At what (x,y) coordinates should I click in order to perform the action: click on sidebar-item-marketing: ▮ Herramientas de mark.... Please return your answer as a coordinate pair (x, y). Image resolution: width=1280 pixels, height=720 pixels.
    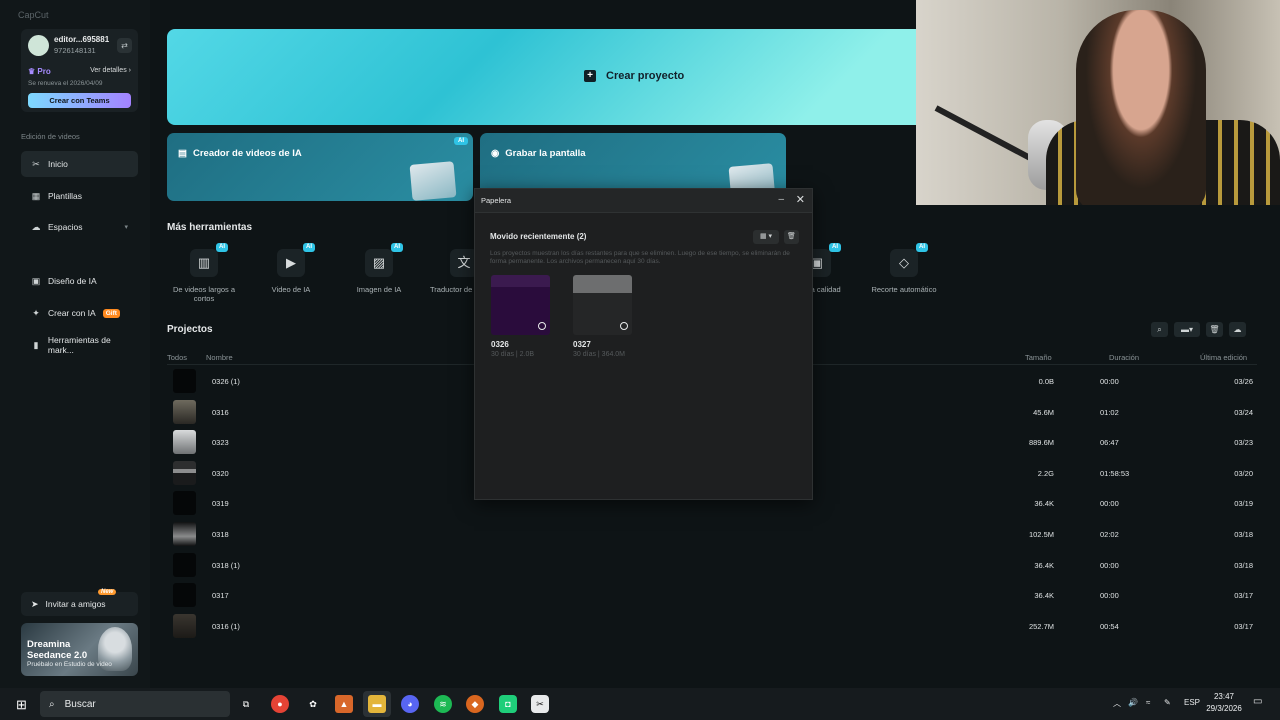
    Looking at the image, I should click on (79, 345).